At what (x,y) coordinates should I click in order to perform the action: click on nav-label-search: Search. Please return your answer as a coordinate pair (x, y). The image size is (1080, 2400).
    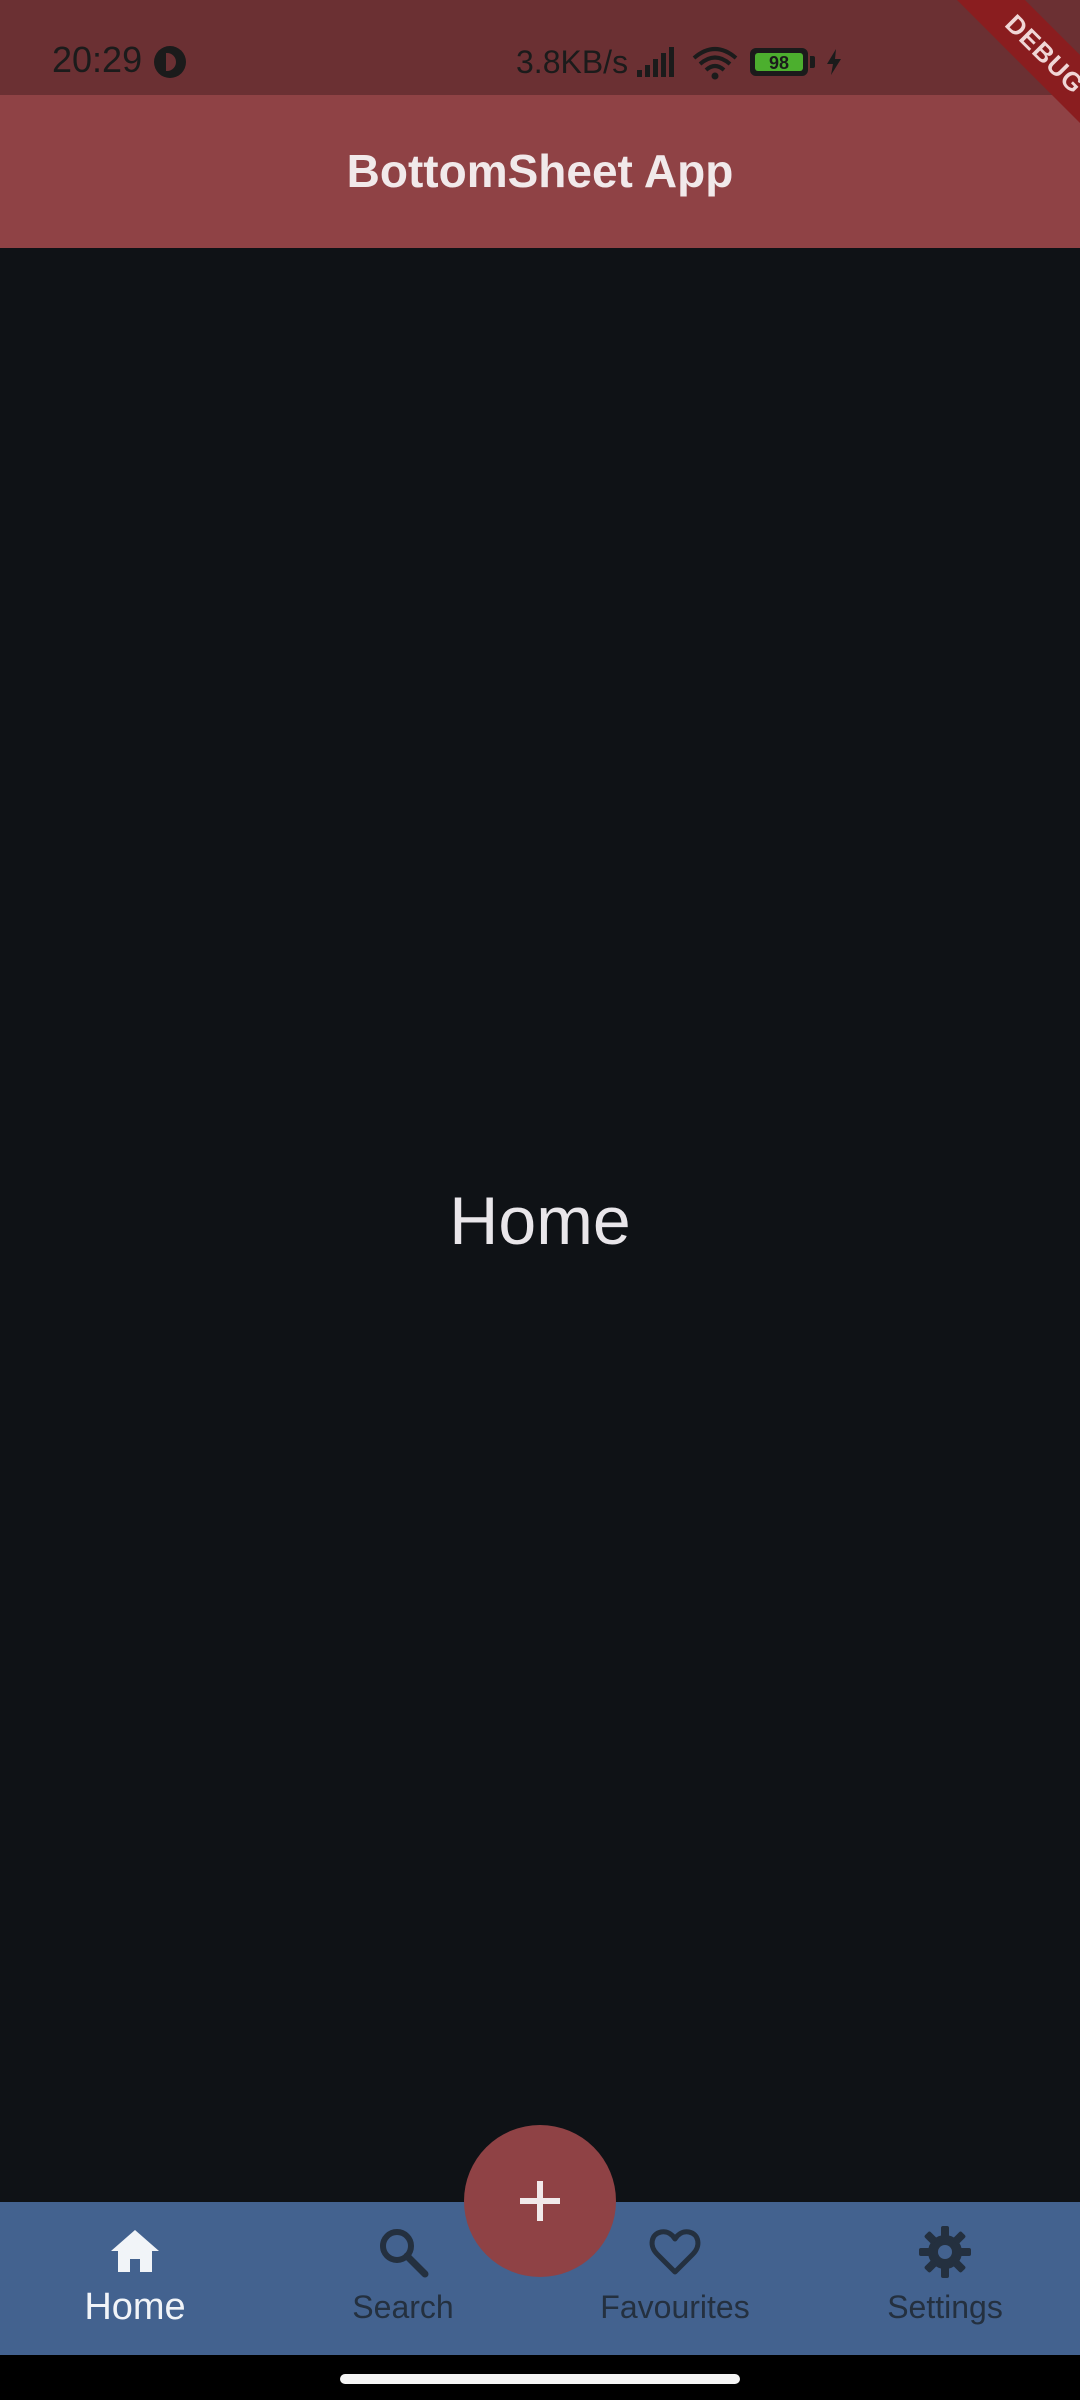
    Looking at the image, I should click on (403, 2307).